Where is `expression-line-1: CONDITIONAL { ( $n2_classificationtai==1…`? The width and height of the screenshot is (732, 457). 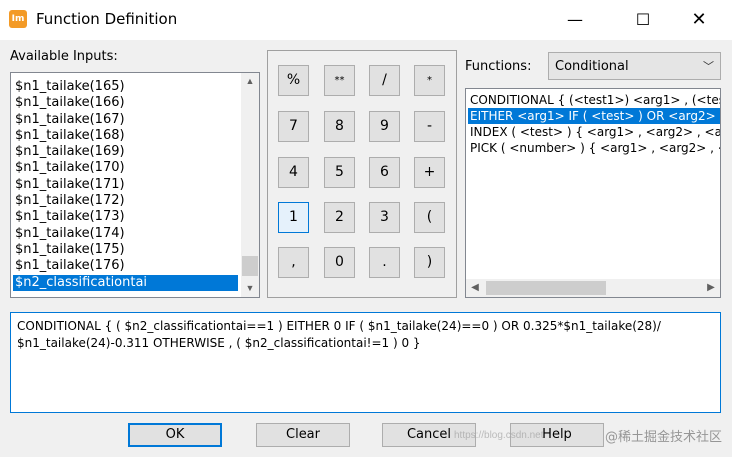 expression-line-1: CONDITIONAL { ( $n2_classificationtai==1… is located at coordinates (339, 326).